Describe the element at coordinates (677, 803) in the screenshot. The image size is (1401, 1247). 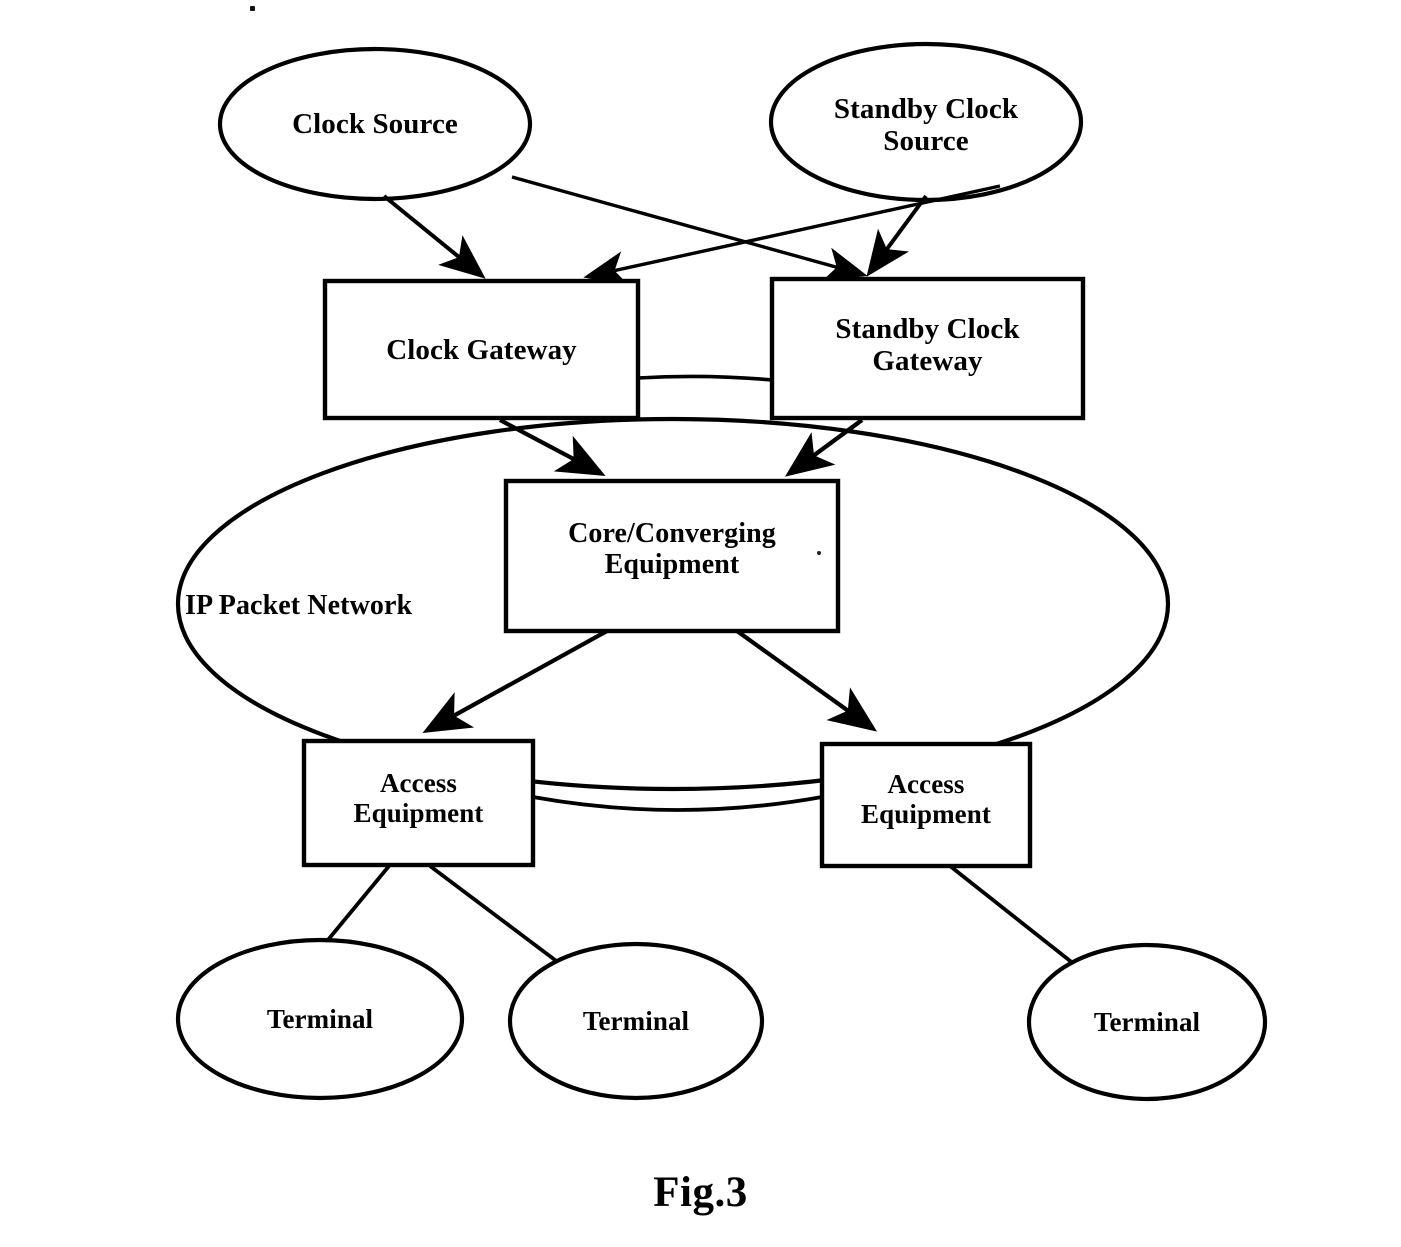
I see `edge-access-equipment-left-to-right` at that location.